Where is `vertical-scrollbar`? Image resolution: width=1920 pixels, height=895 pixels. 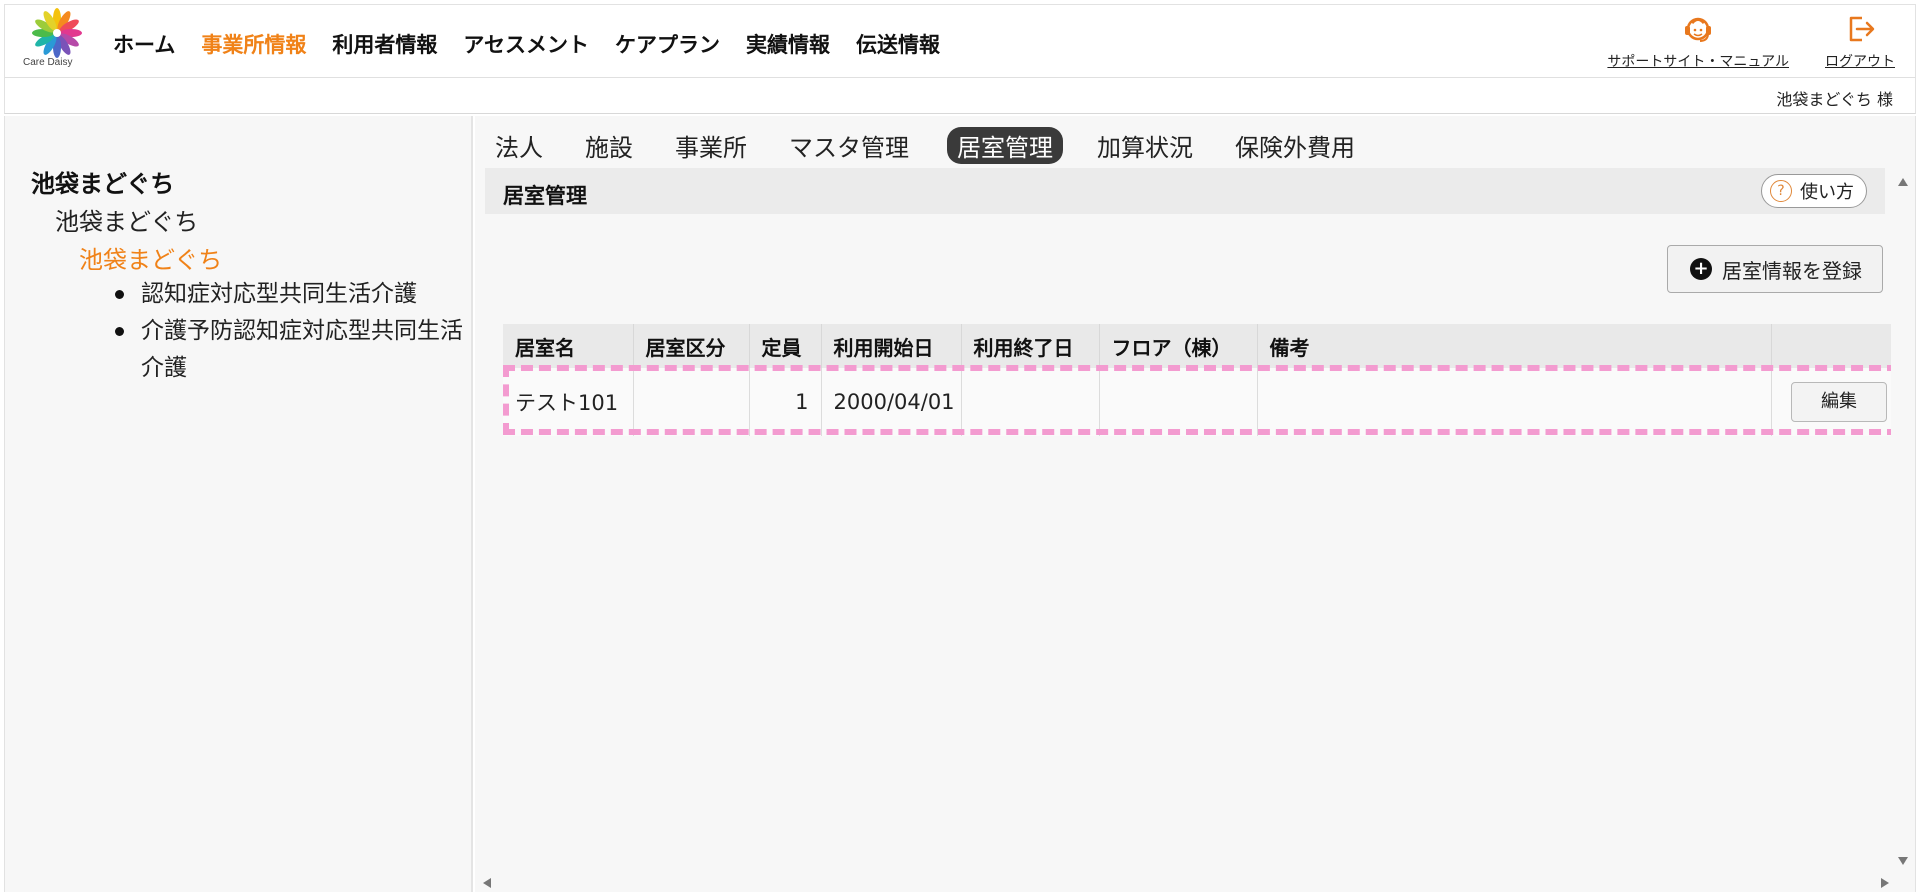 vertical-scrollbar is located at coordinates (1903, 496).